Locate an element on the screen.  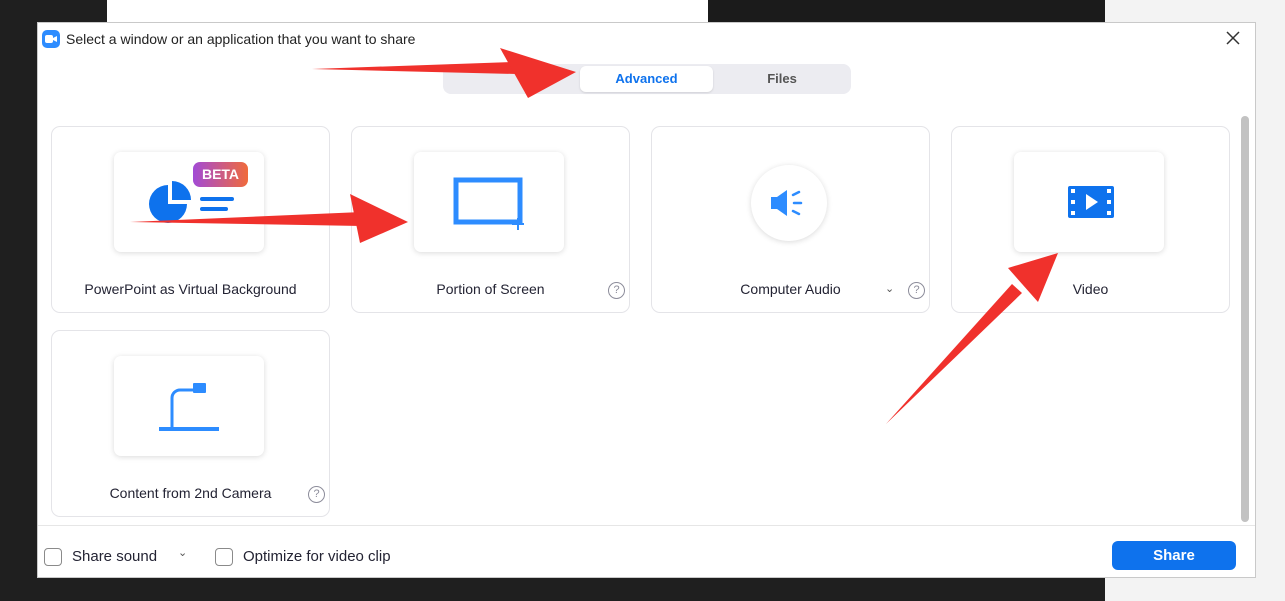
film-icon is located at coordinates (1091, 202).